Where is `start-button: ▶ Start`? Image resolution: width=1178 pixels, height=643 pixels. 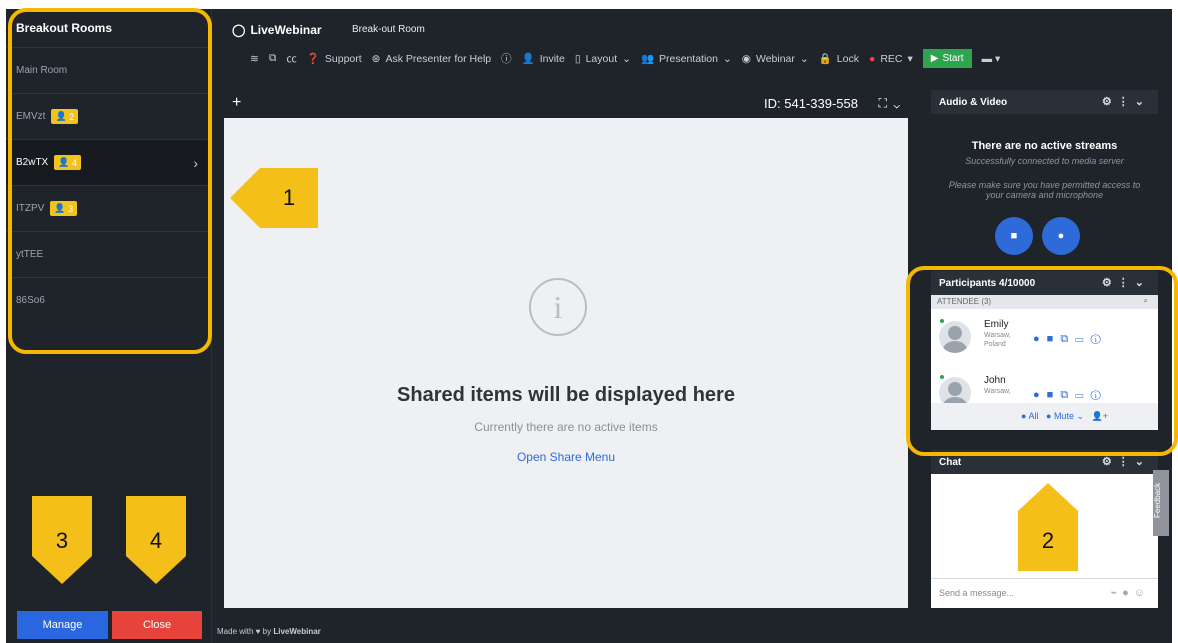 start-button: ▶ Start is located at coordinates (947, 58).